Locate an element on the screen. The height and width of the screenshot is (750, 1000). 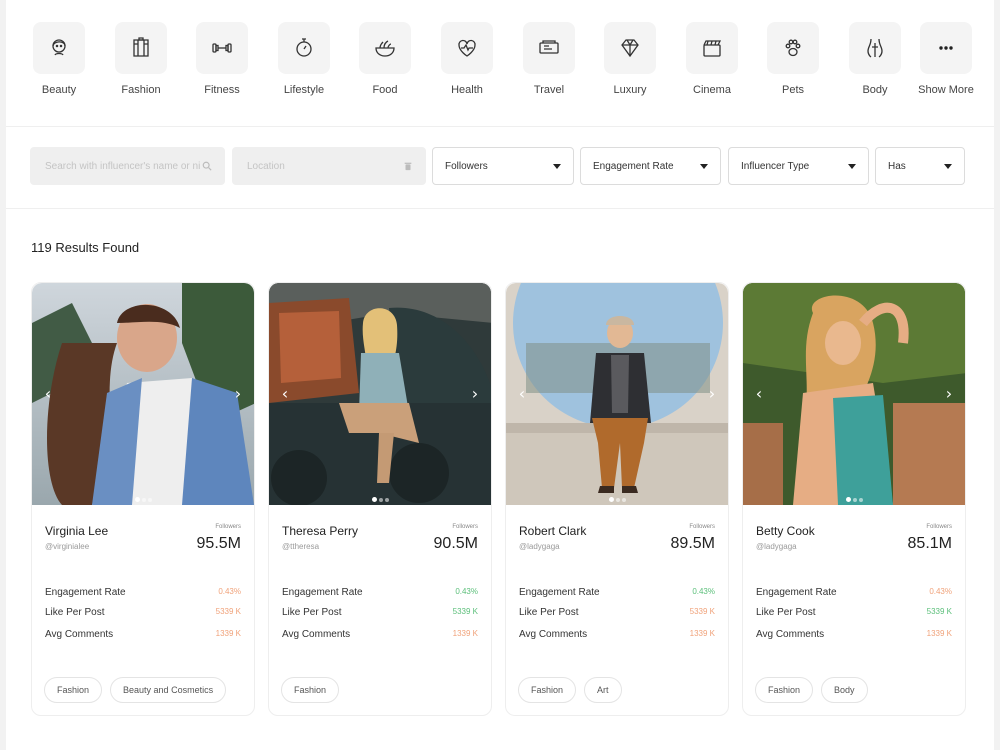
category-pets: Pets is located at coordinates (793, 59).